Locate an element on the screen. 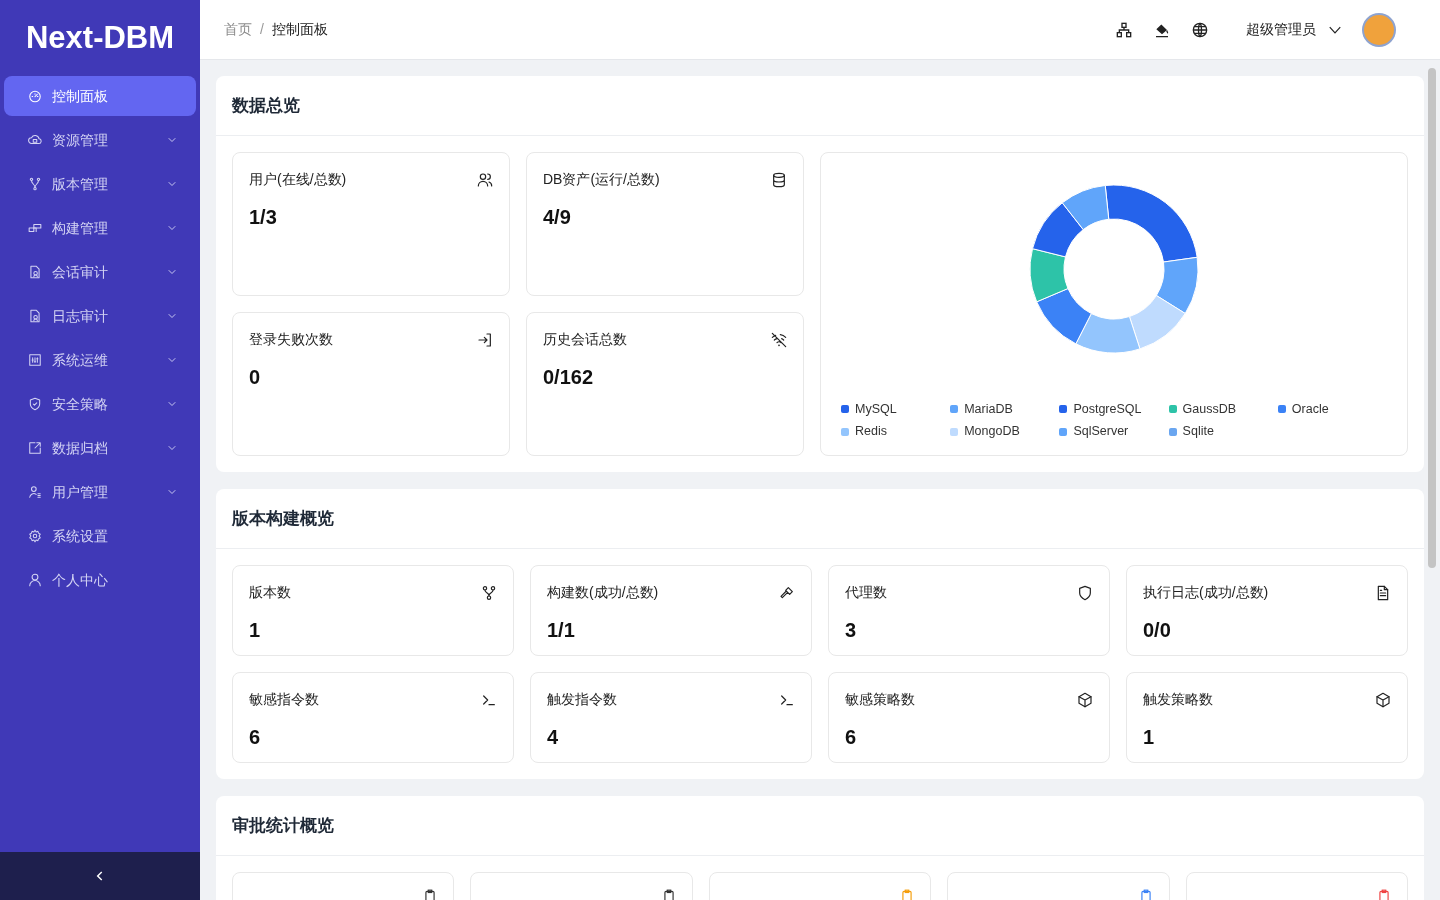 This screenshot has width=1440, height=900. stat-value: 0/0 is located at coordinates (1157, 630).